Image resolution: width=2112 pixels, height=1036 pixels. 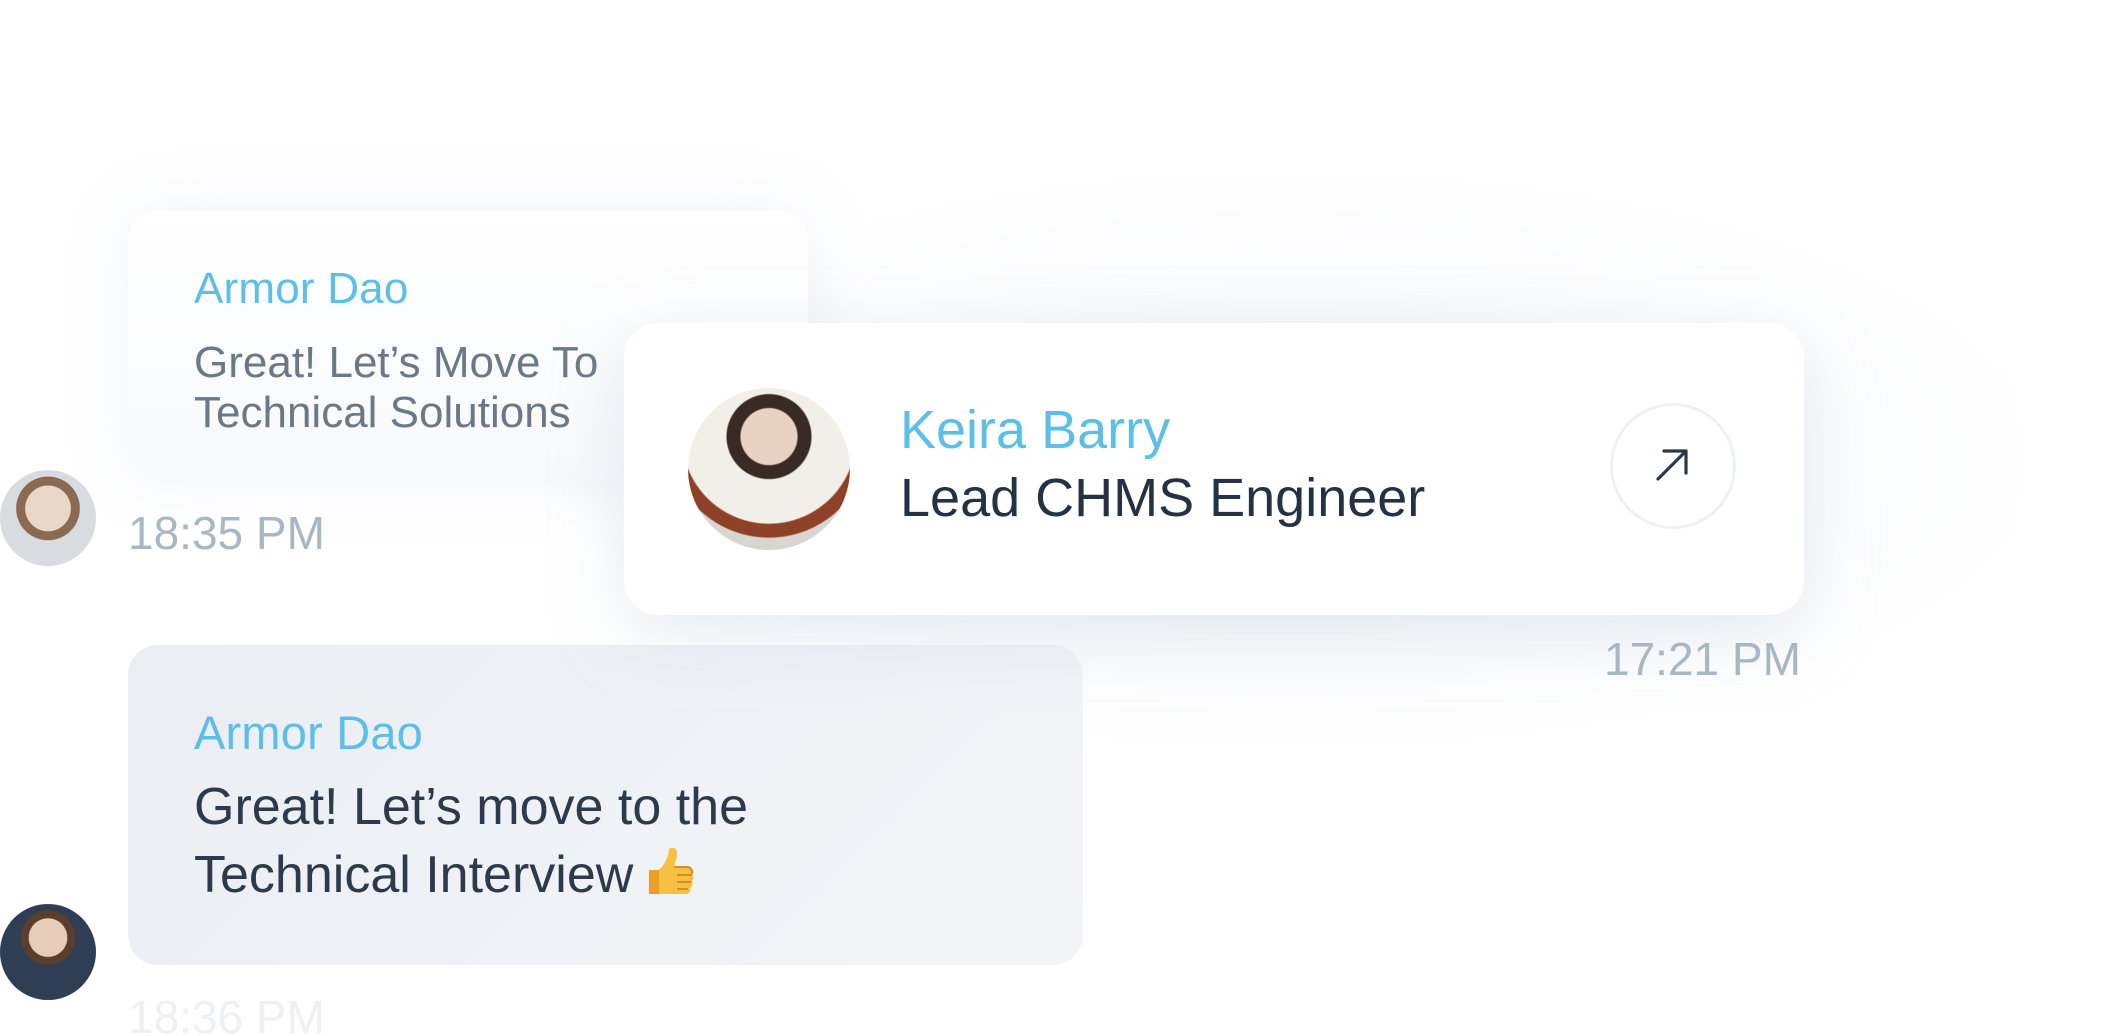 I want to click on message-text: Great! Let’s Move To Technical Solutions, so click(x=396, y=388).